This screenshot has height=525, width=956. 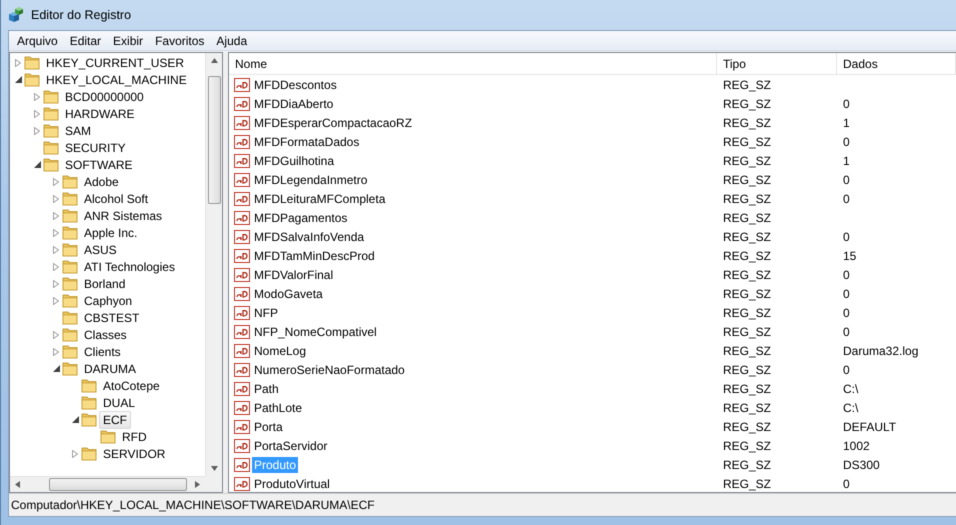 I want to click on tree-item: SECURITY, so click(x=95, y=147).